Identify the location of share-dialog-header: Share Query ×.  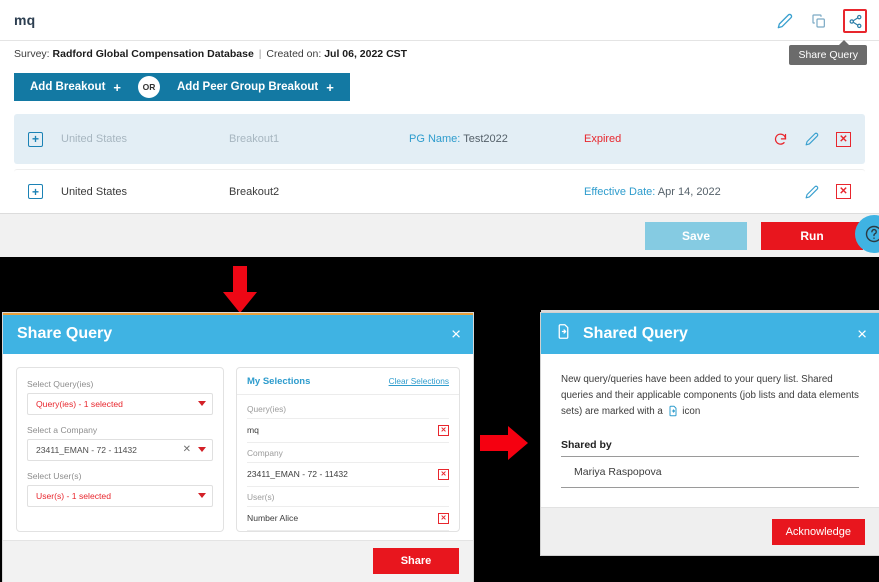
(238, 334).